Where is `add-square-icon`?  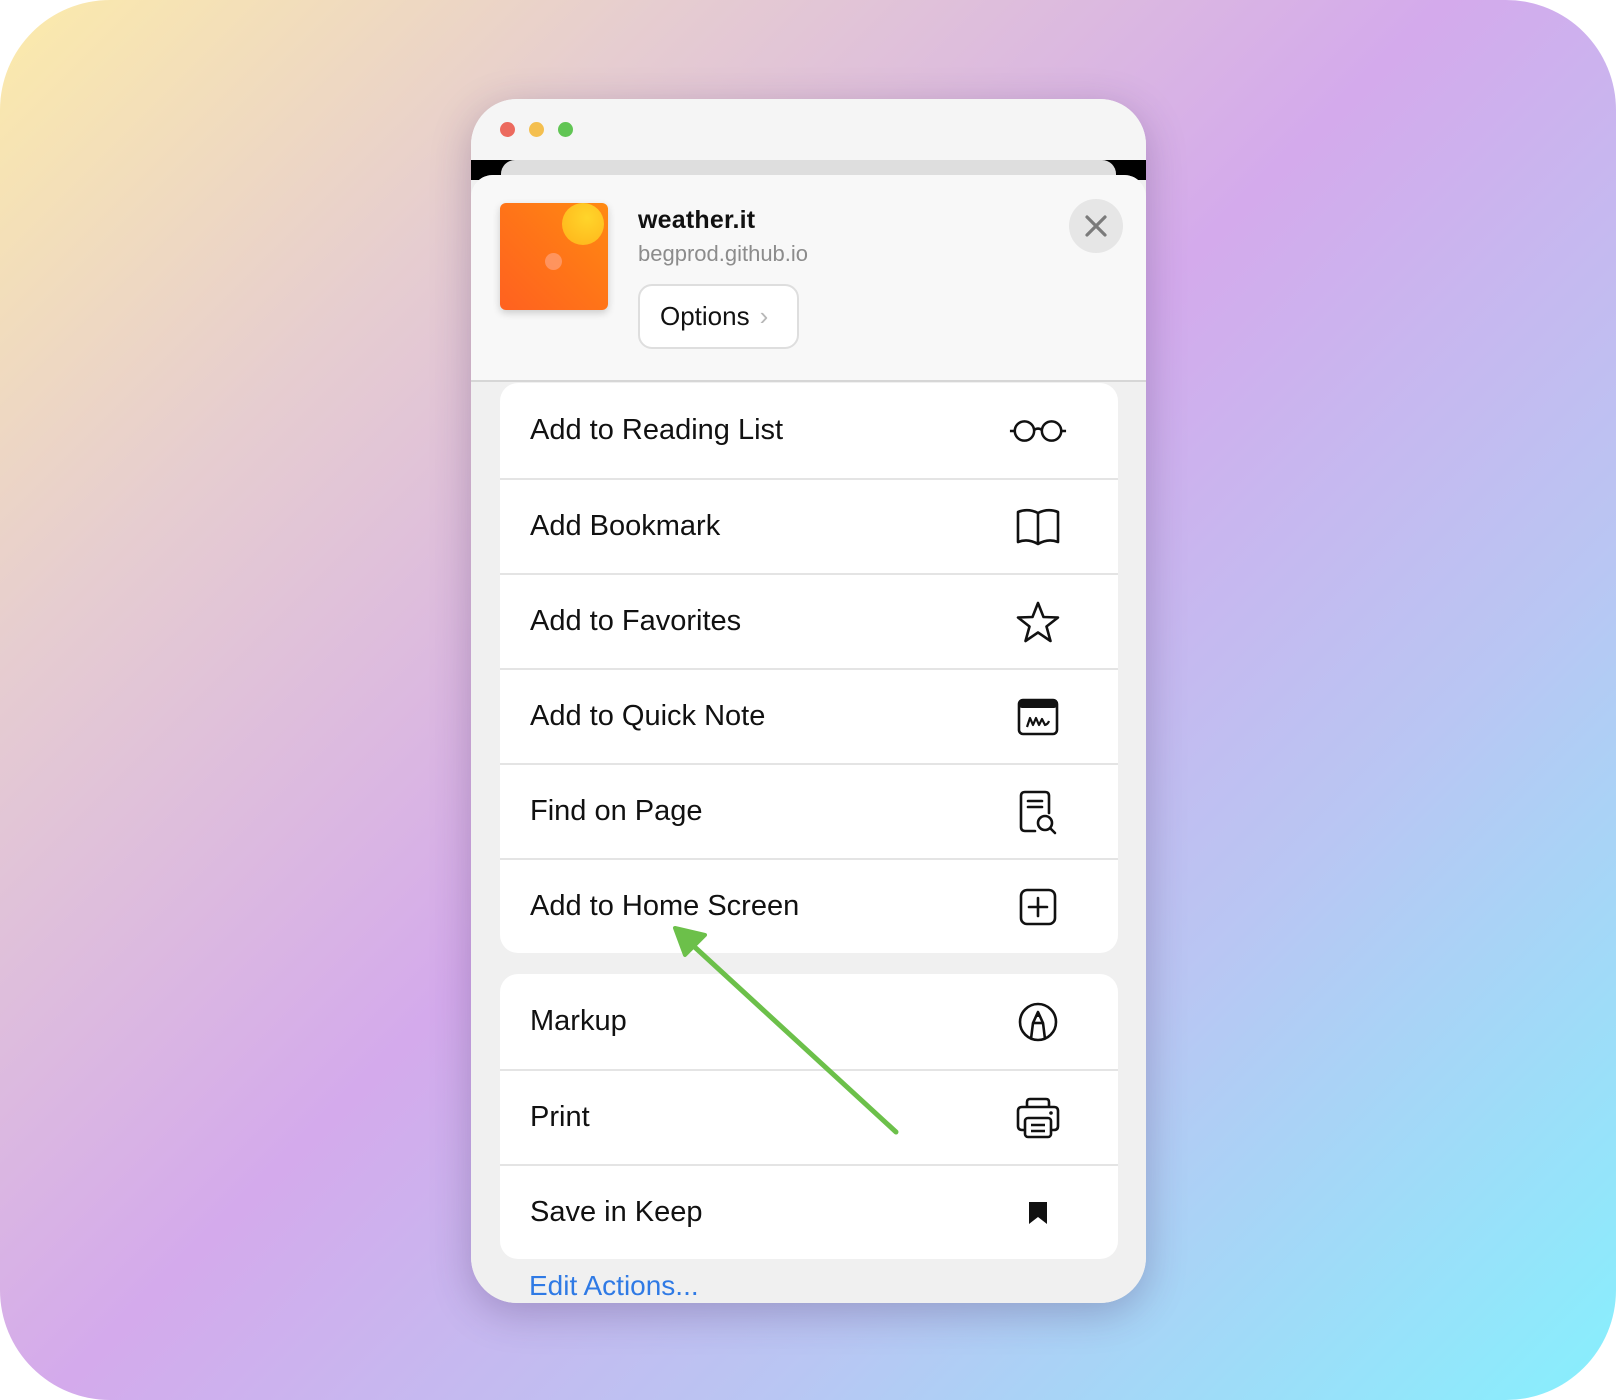 add-square-icon is located at coordinates (1038, 907).